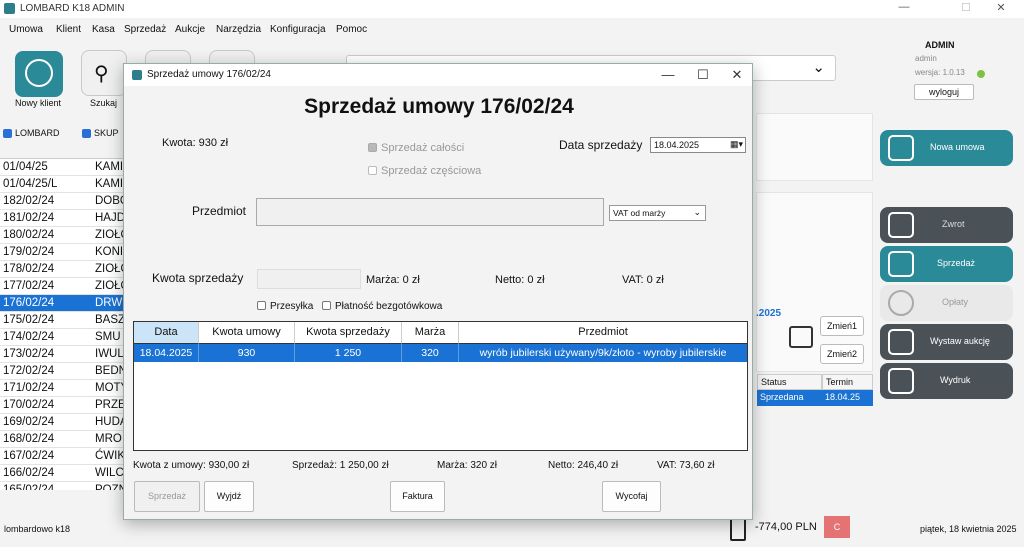 This screenshot has width=1024, height=547. What do you see at coordinates (847, 398) in the screenshot?
I see `term-cell: 18.04.25` at bounding box center [847, 398].